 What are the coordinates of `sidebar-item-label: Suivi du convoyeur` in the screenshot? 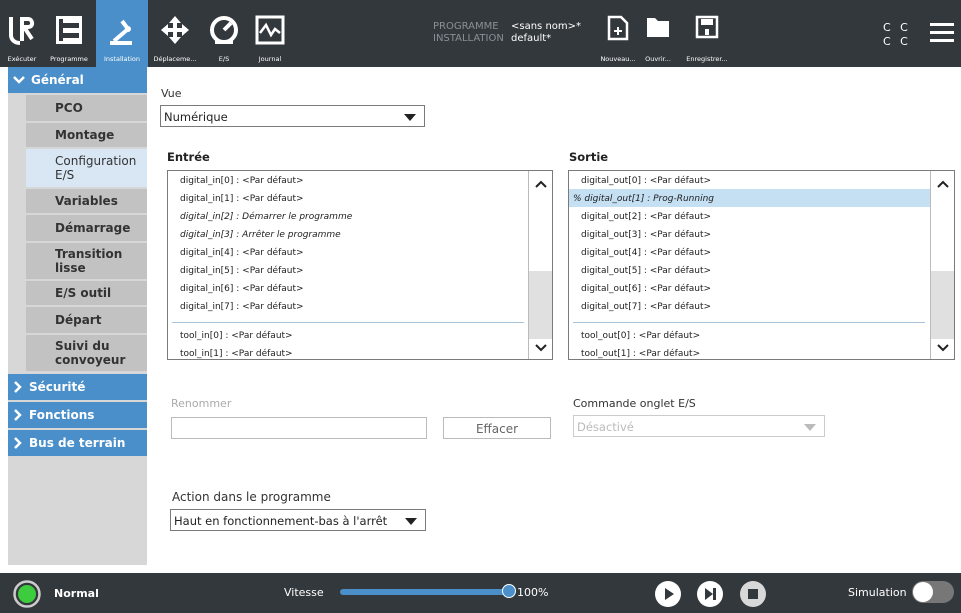 It's located at (90, 353).